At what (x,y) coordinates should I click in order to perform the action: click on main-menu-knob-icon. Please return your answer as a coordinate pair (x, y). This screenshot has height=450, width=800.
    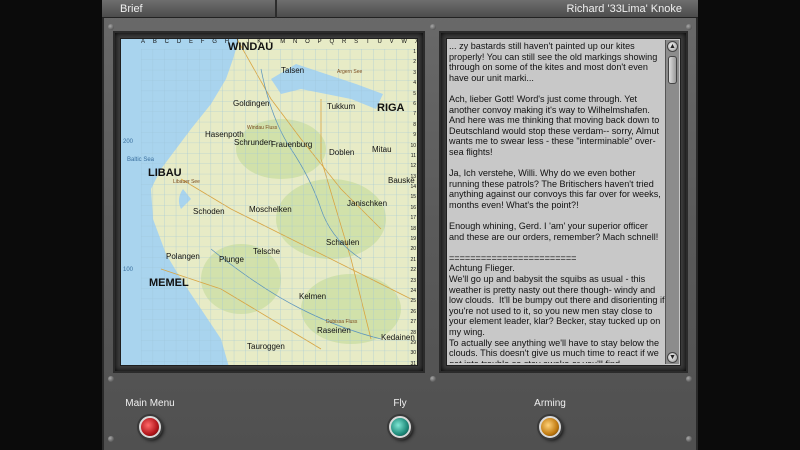
    Looking at the image, I should click on (150, 427).